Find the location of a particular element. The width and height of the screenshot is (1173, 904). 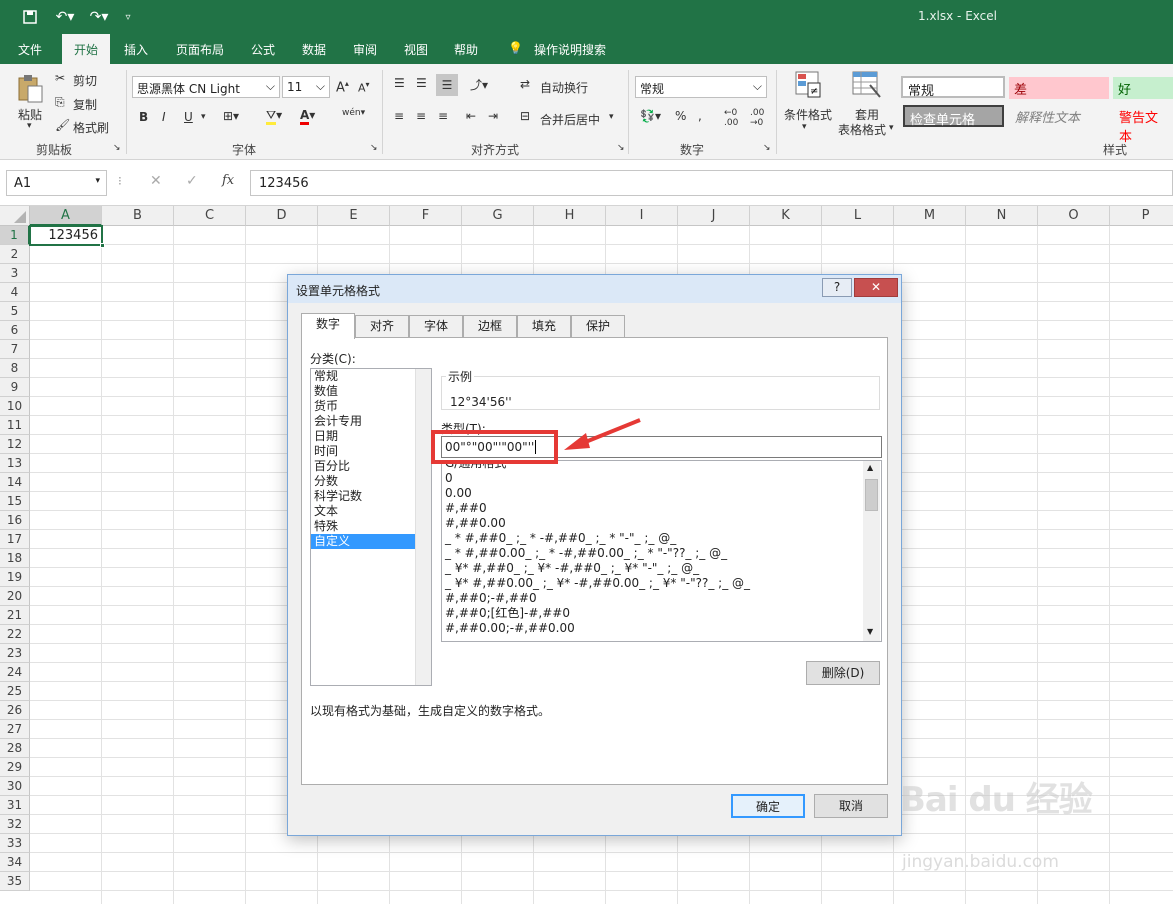

tab-protection: 保护 is located at coordinates (598, 326).